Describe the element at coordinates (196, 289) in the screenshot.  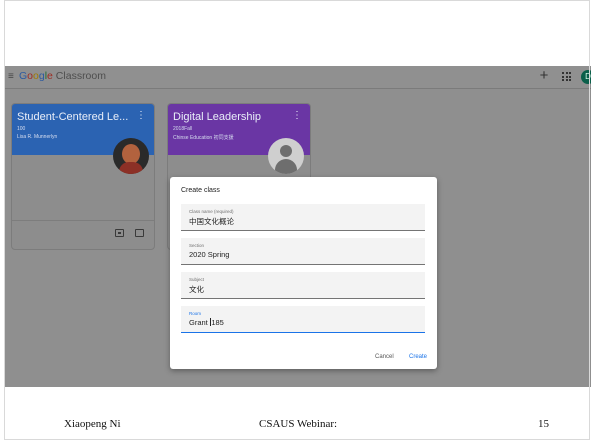
I see `field-value: 文化` at that location.